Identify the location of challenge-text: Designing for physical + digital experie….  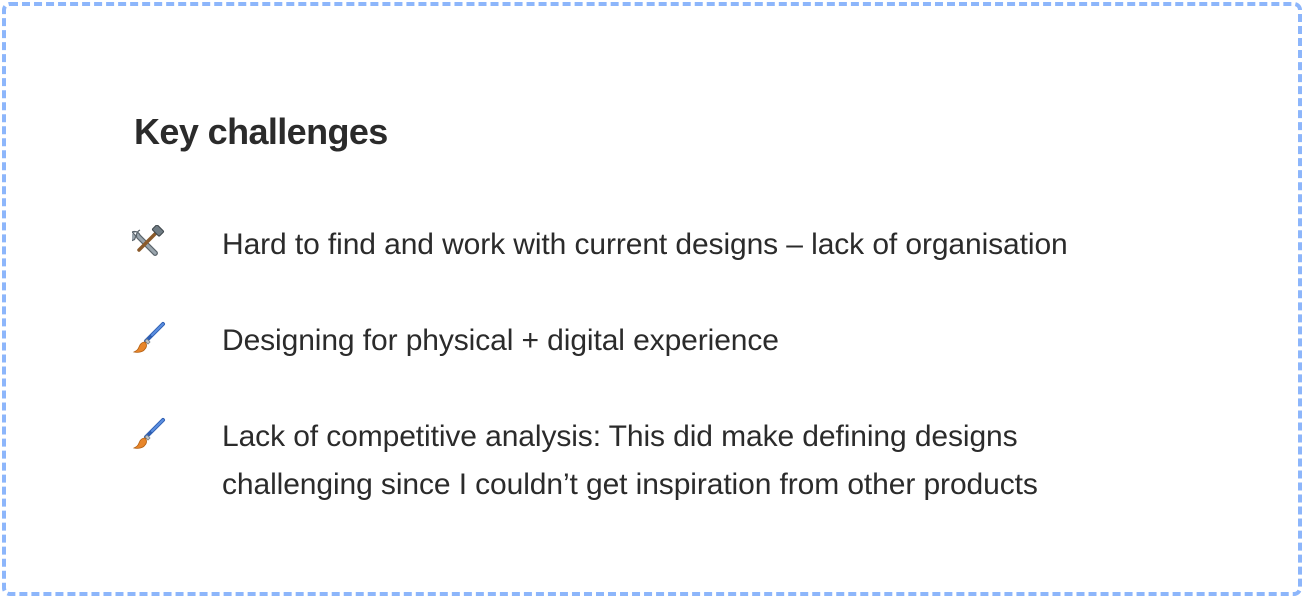
(500, 340).